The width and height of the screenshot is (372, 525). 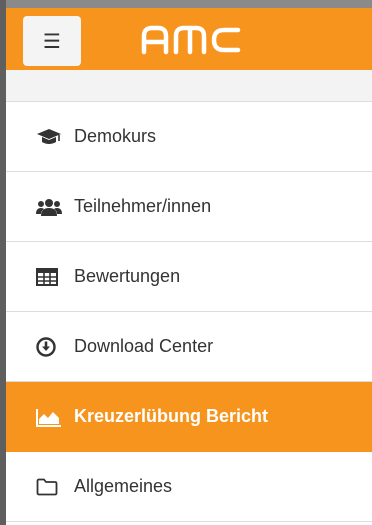 What do you see at coordinates (123, 486) in the screenshot?
I see `sidebar-item-label: Allgemeines` at bounding box center [123, 486].